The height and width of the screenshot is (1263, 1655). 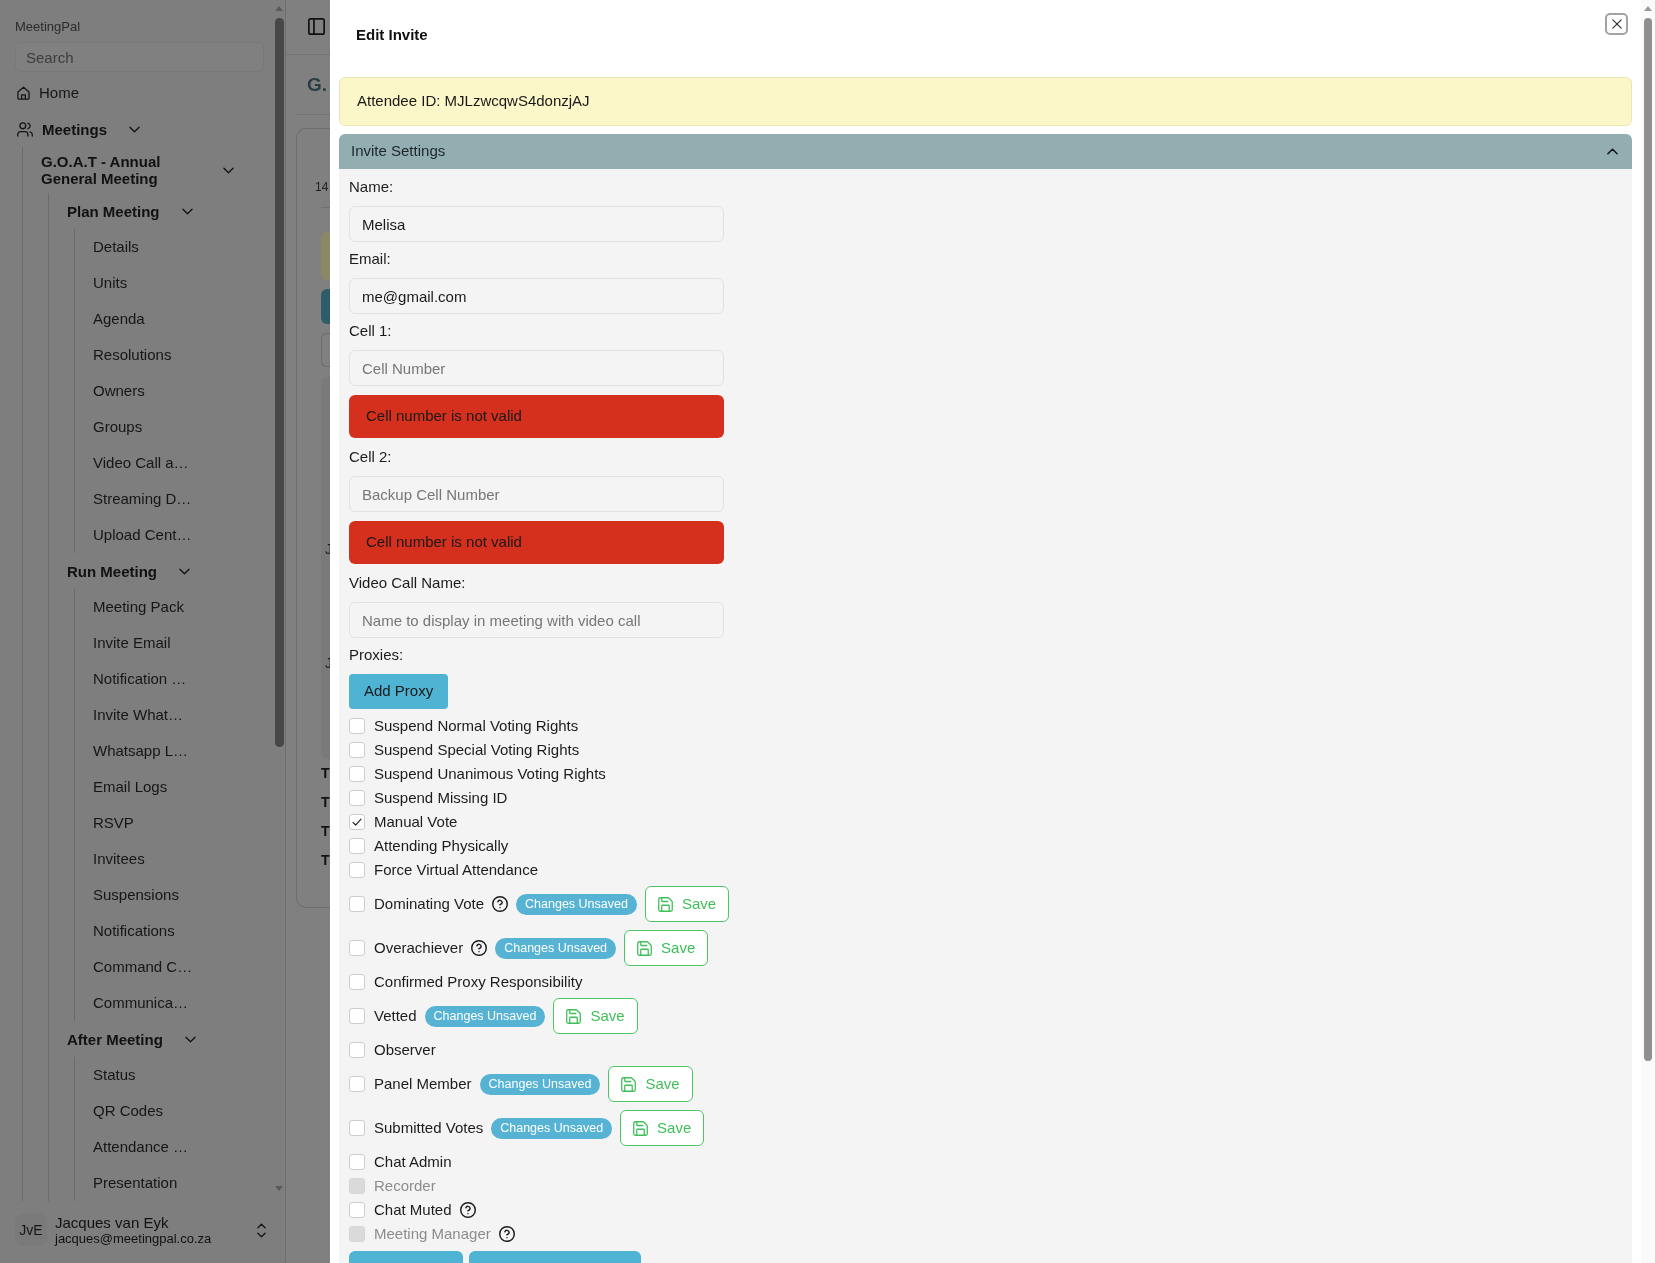 I want to click on chevrons-up-down-icon, so click(x=261, y=1230).